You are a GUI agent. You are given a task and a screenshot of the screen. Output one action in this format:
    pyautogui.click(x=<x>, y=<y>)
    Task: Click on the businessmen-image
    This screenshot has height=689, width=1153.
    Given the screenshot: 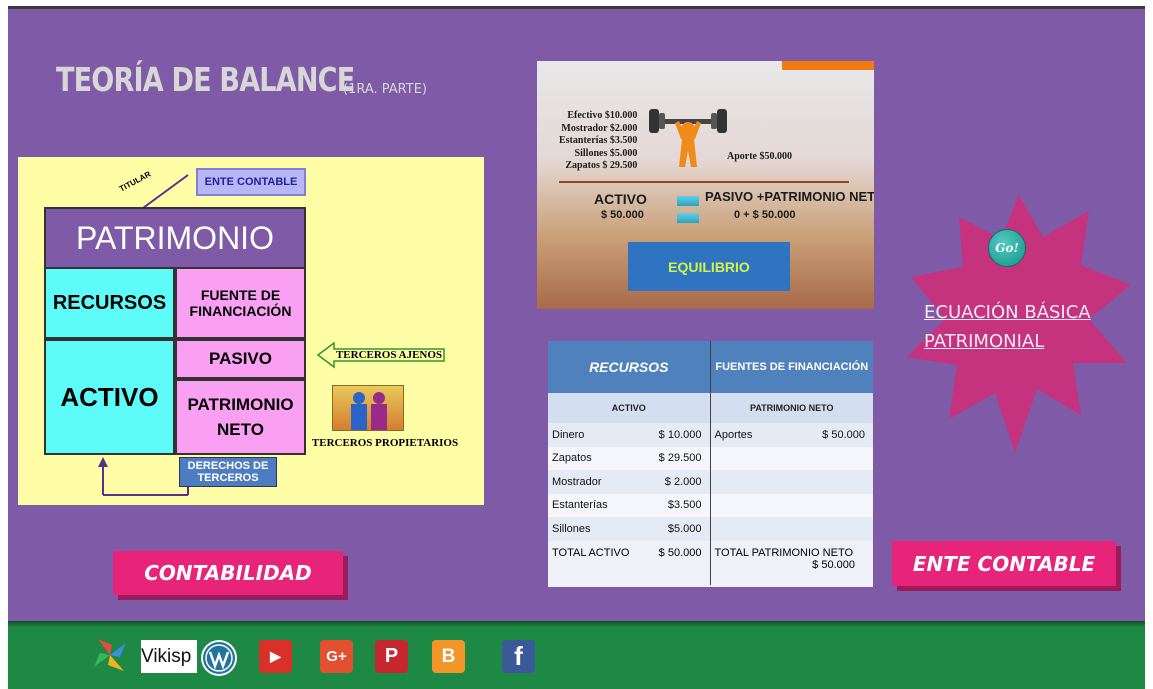 What is the action you would take?
    pyautogui.click(x=368, y=408)
    